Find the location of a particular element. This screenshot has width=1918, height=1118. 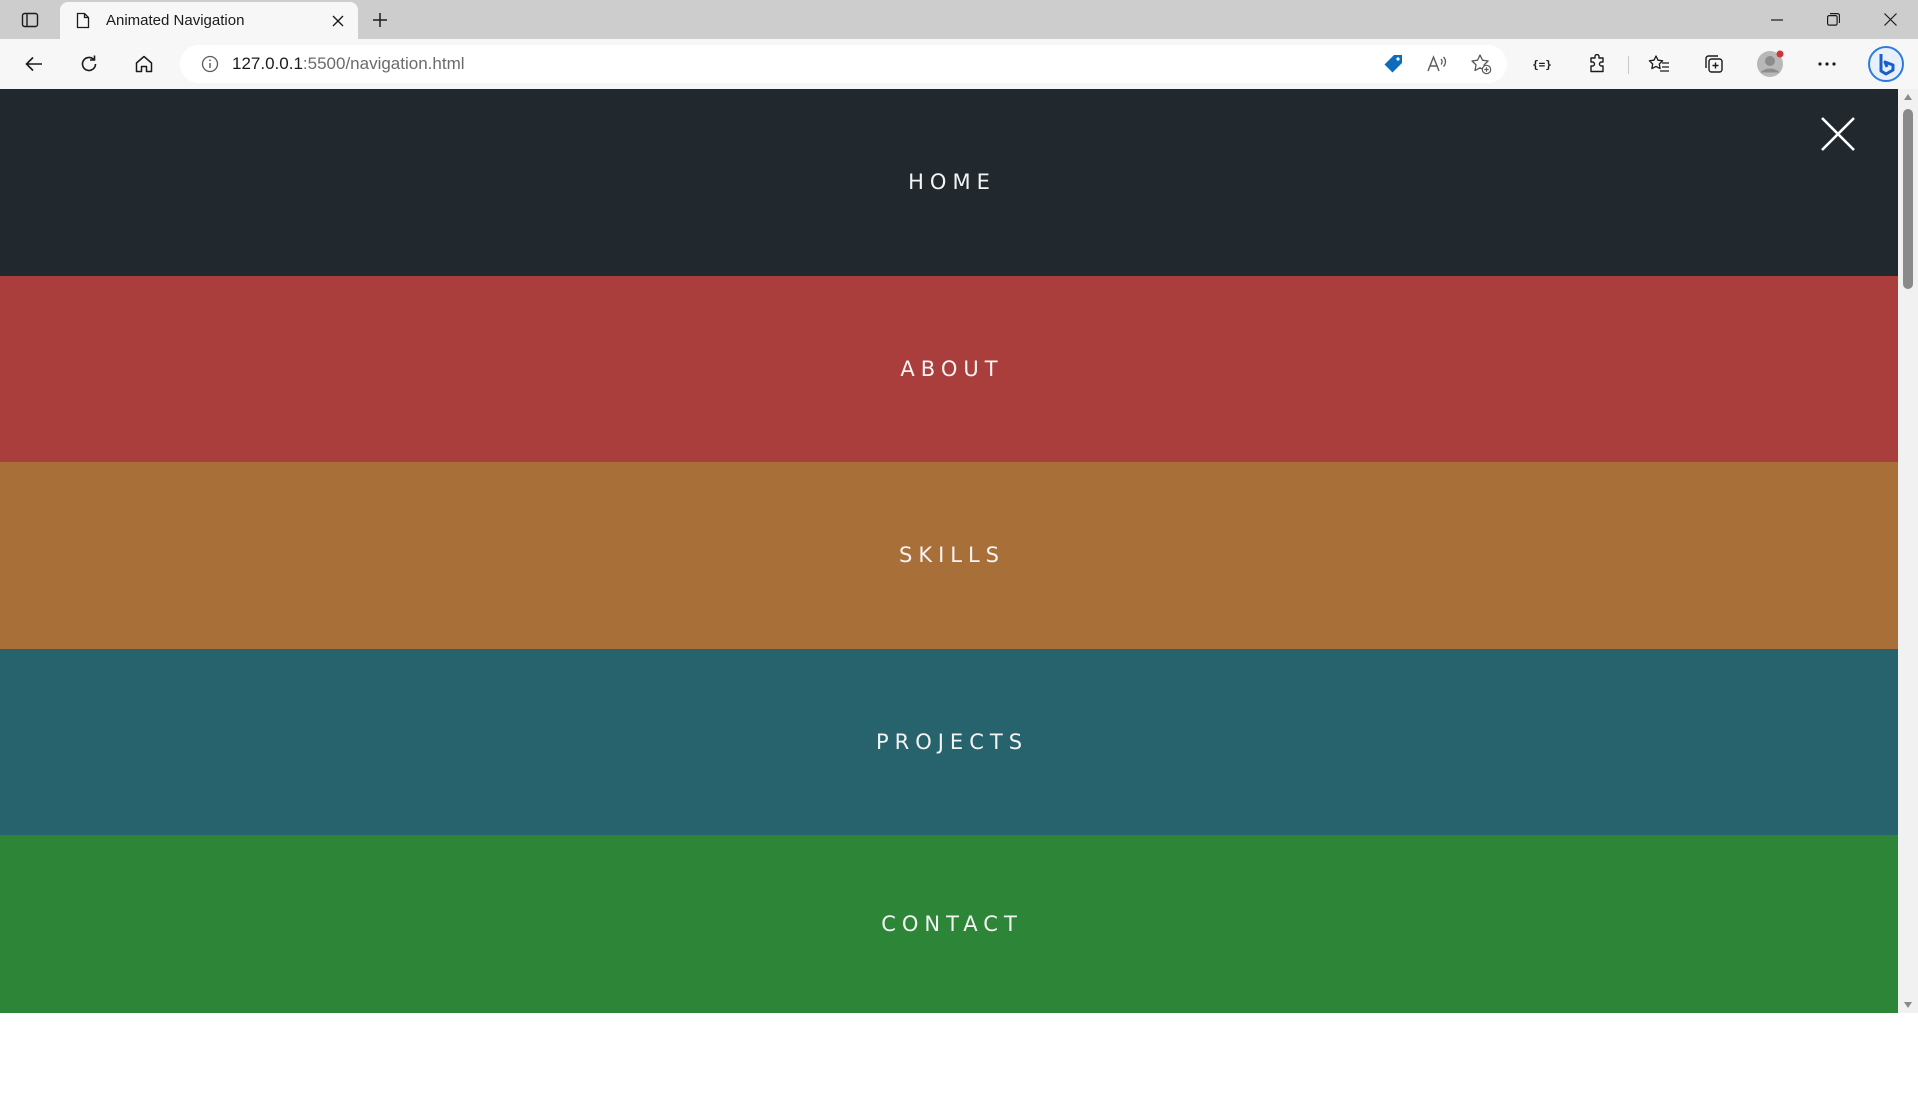

home-icon is located at coordinates (144, 64).